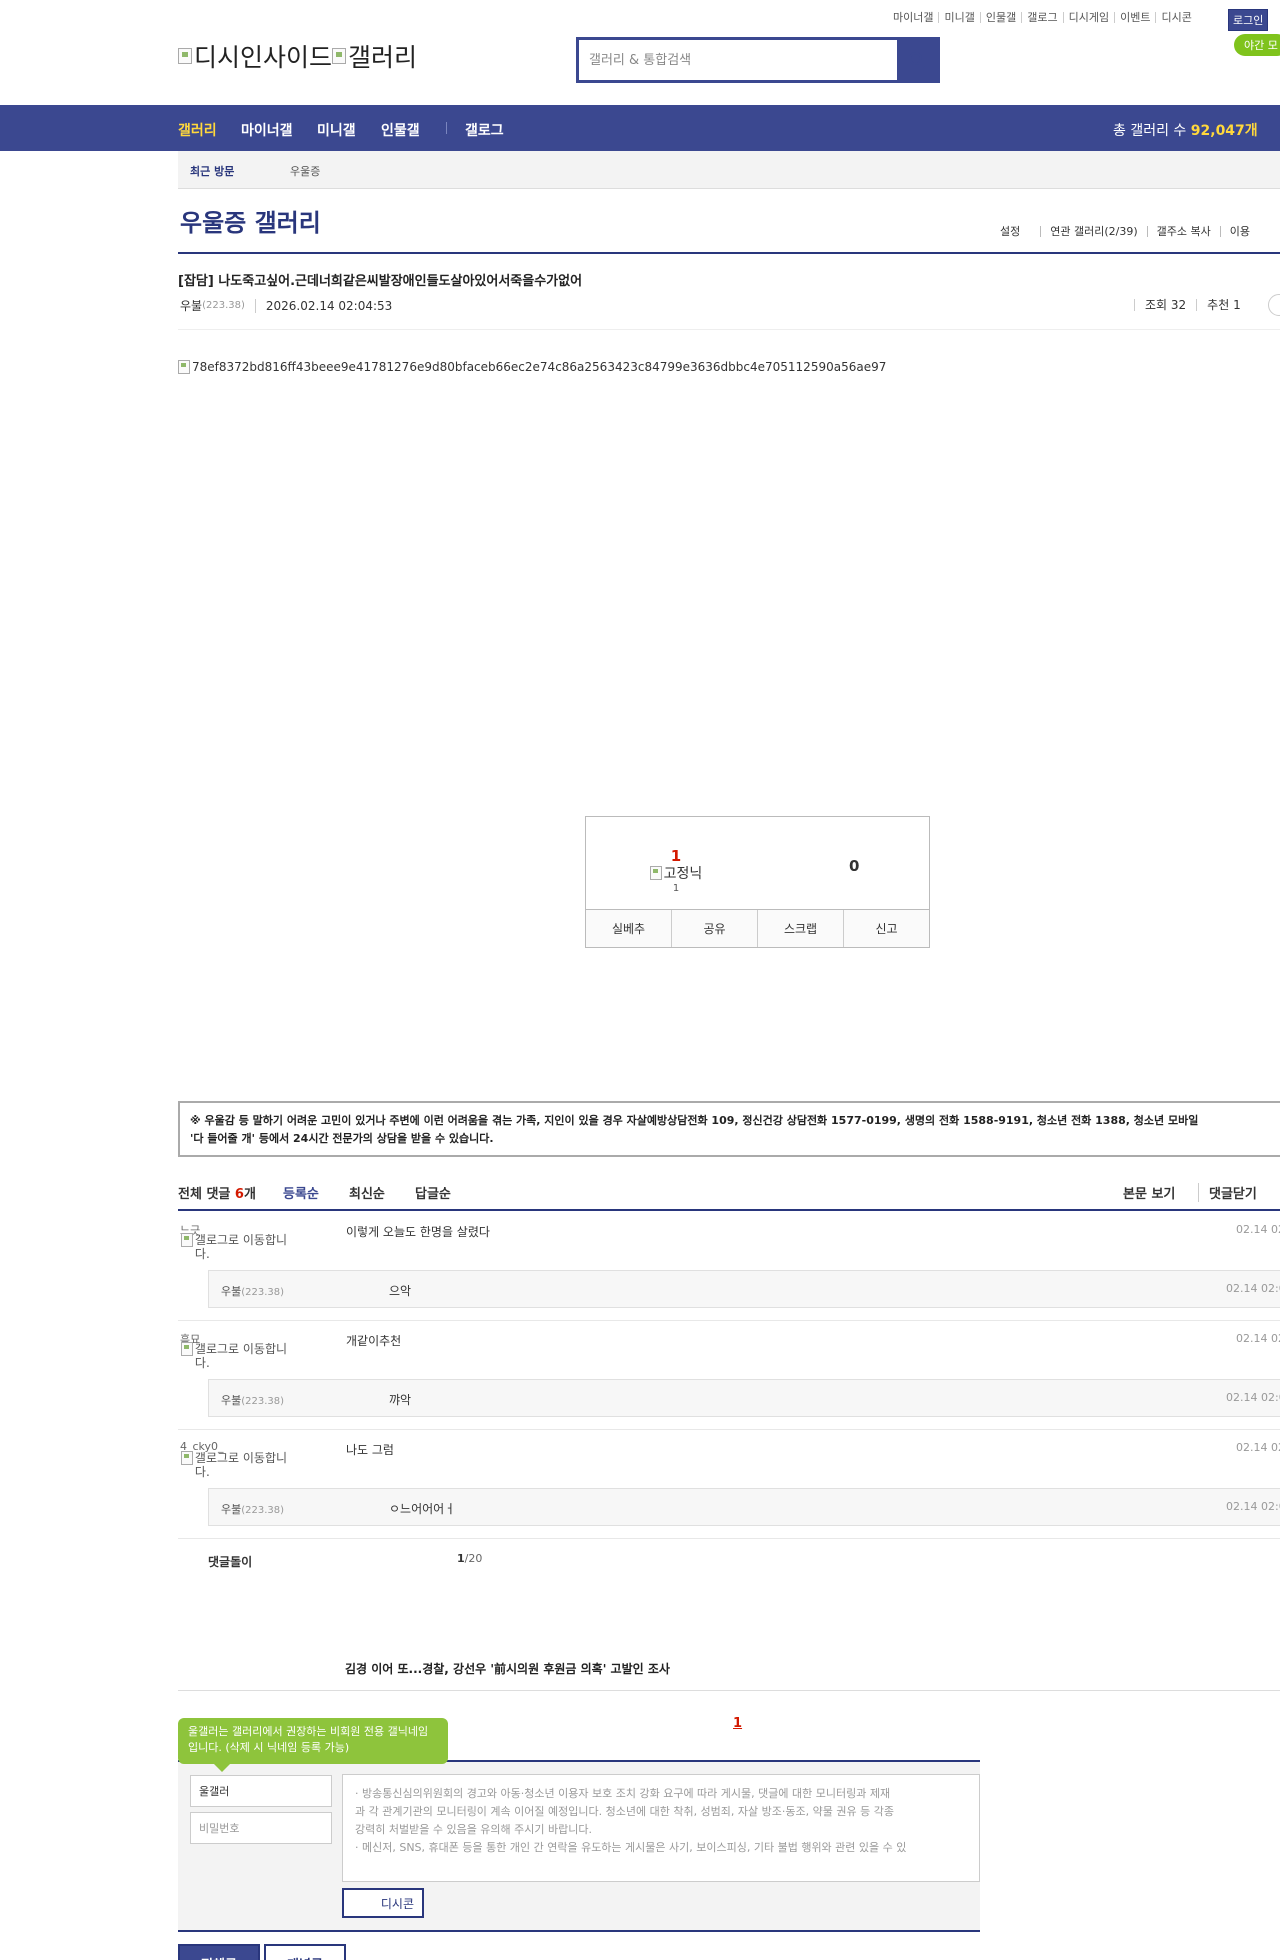 The width and height of the screenshot is (1280, 1960). What do you see at coordinates (261, 1791) in the screenshot?
I see `nickname-input` at bounding box center [261, 1791].